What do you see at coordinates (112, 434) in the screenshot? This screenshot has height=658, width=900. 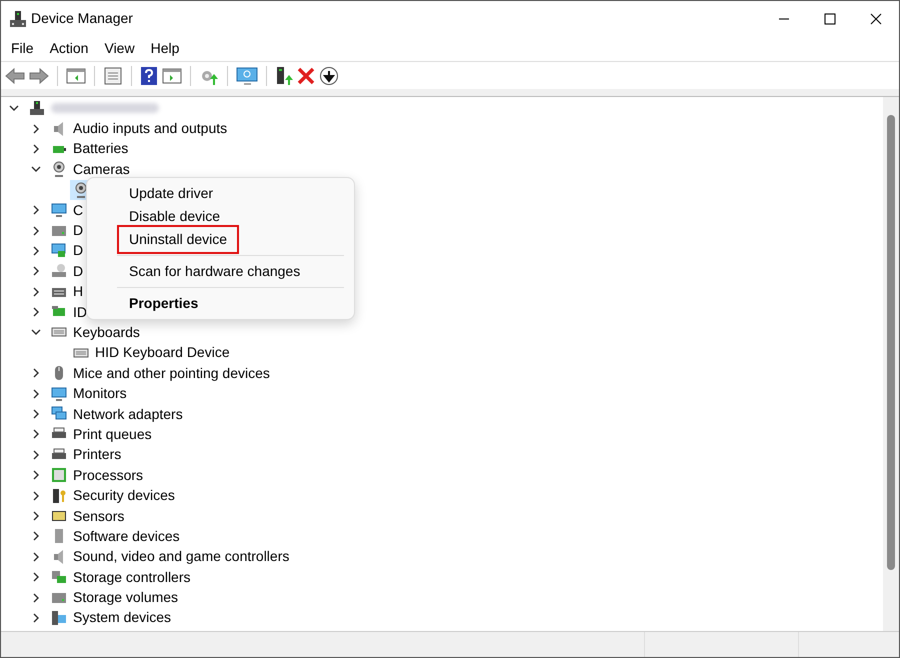 I see `tree-item: Print queues` at bounding box center [112, 434].